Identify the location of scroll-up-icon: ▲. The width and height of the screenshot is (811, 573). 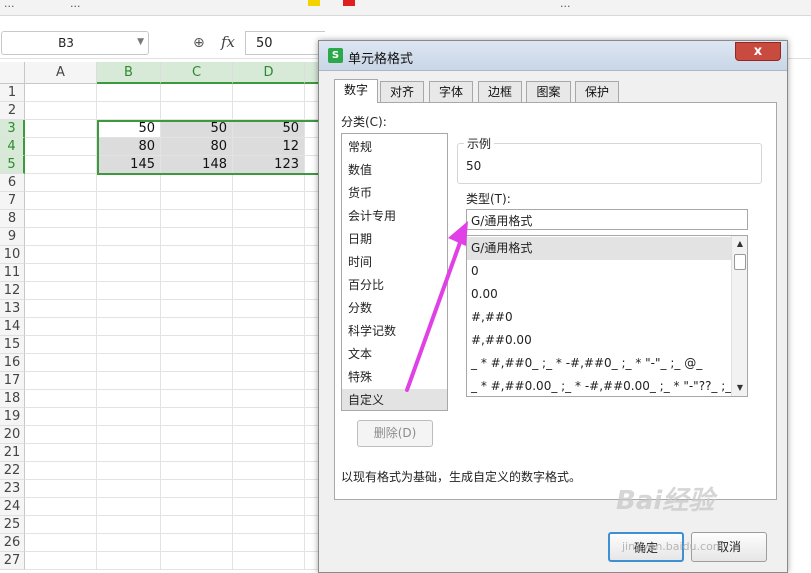
(739, 244).